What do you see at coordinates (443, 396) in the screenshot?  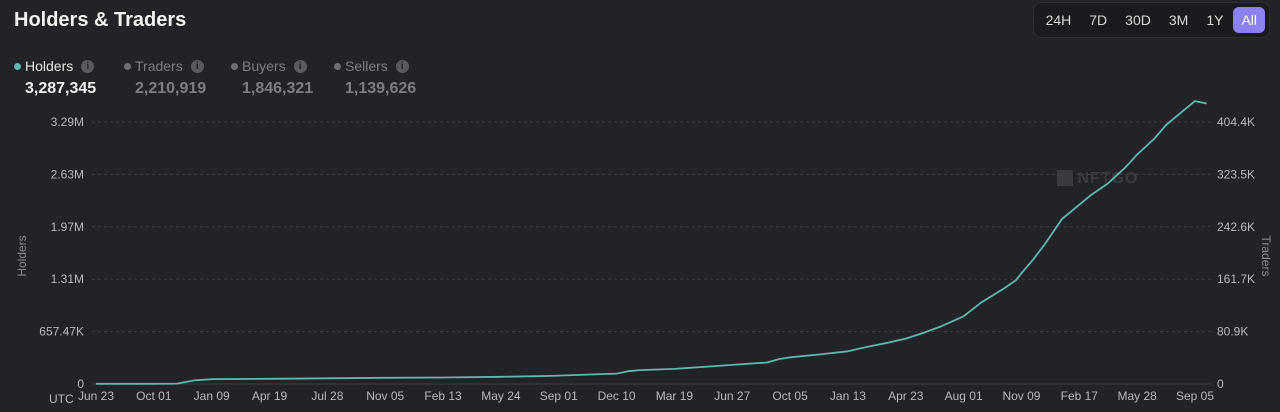 I see `x-tick-label: Feb 13` at bounding box center [443, 396].